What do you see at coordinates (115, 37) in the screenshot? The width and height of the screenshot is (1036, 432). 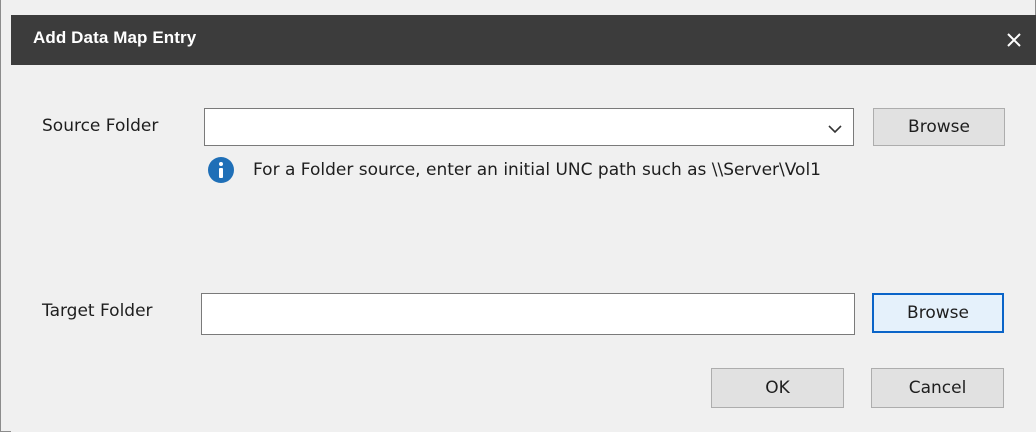 I see `dialog-title: Add Data Map Entry` at bounding box center [115, 37].